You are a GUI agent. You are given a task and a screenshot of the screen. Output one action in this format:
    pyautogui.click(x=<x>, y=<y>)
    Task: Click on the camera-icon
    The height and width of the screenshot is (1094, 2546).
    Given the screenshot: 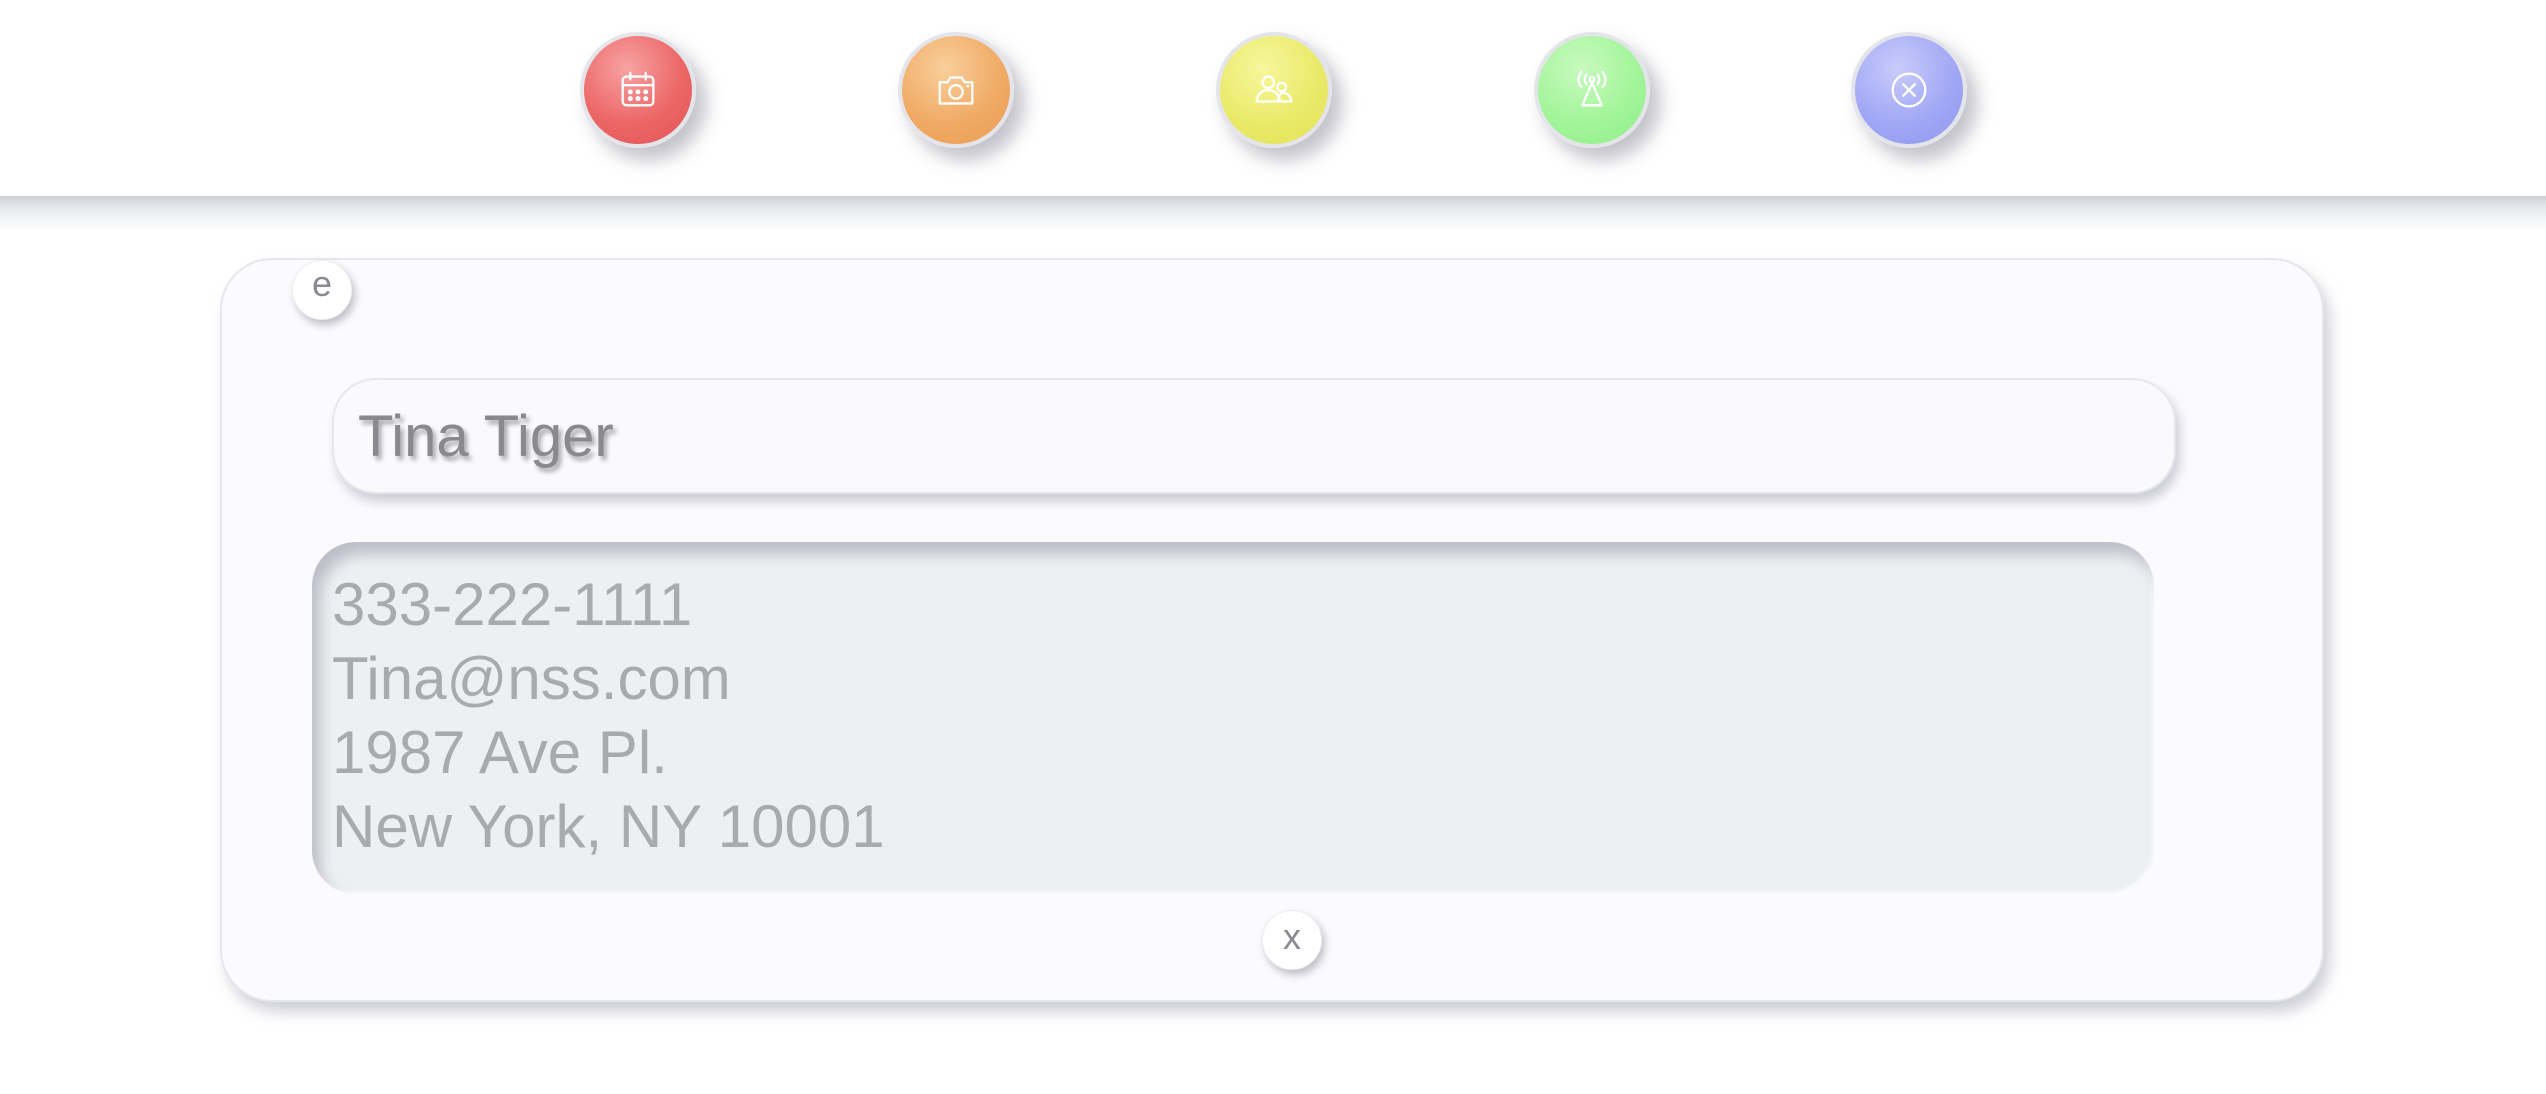 What is the action you would take?
    pyautogui.click(x=956, y=90)
    